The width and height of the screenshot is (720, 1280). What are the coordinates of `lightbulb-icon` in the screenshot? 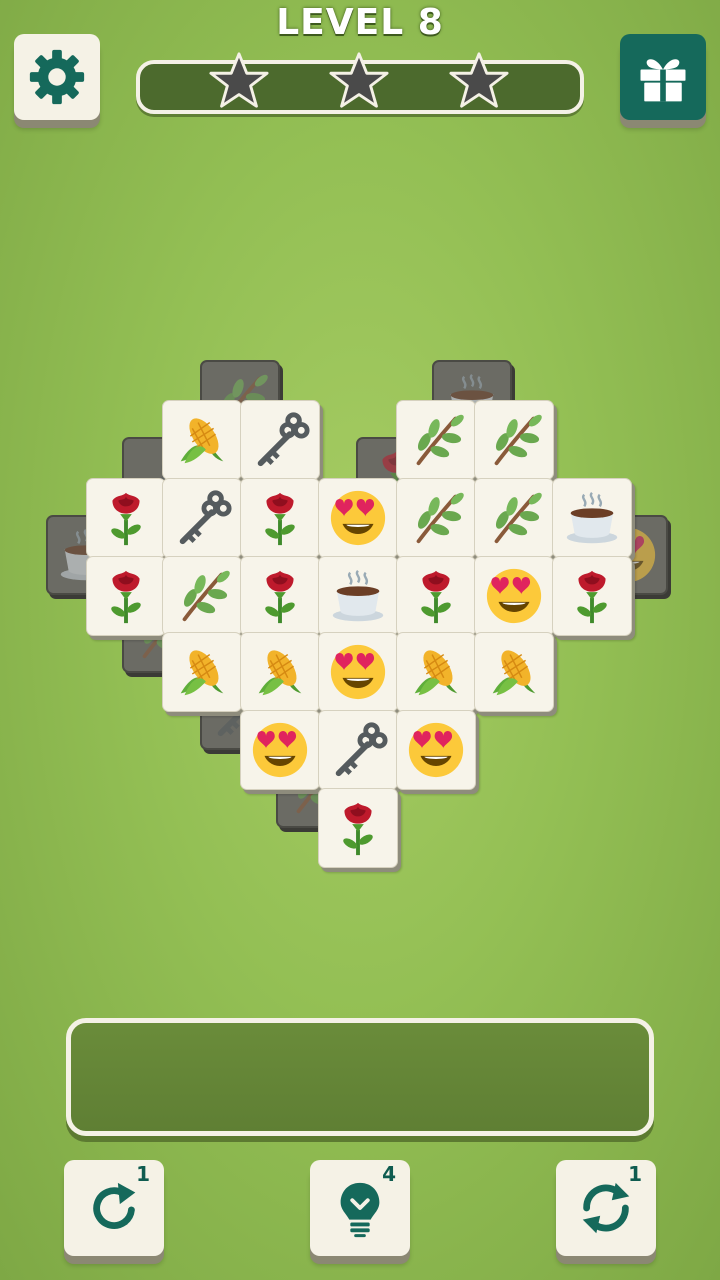 It's located at (360, 1210).